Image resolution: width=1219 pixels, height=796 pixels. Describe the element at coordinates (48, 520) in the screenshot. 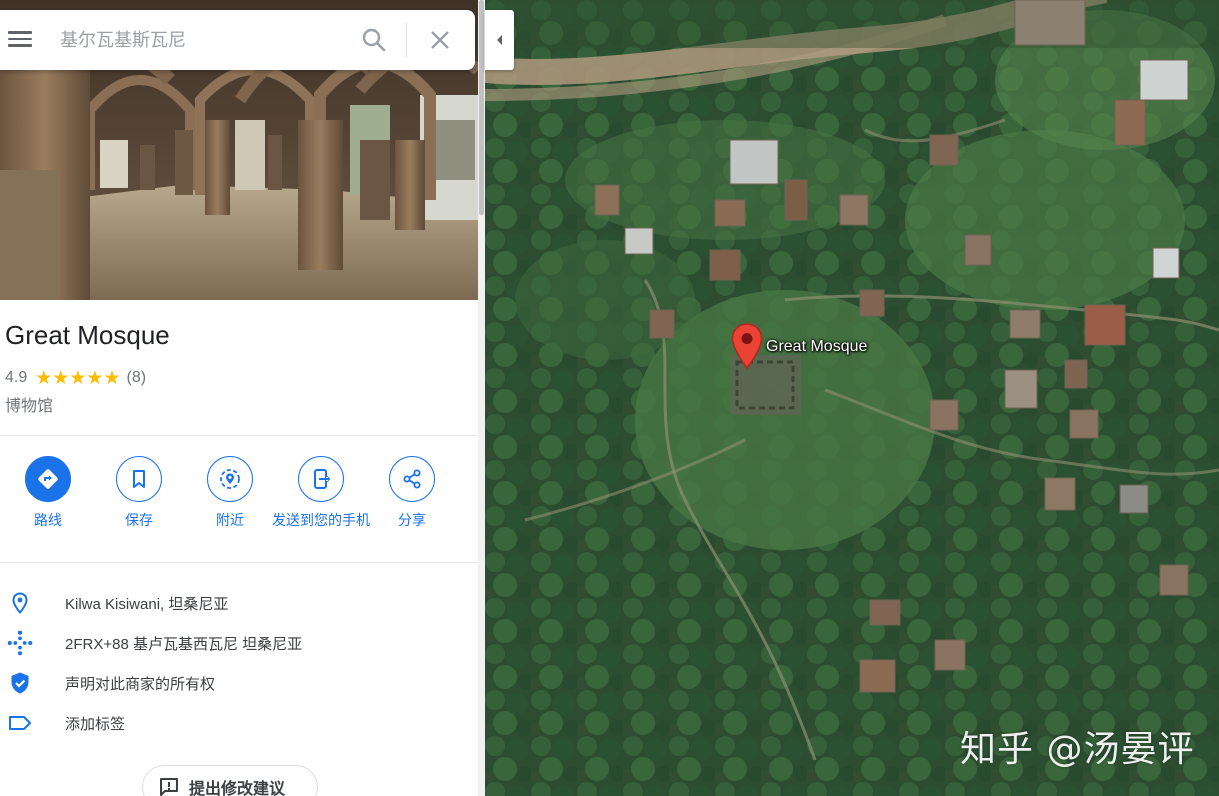

I see `directions-label: 路线` at that location.